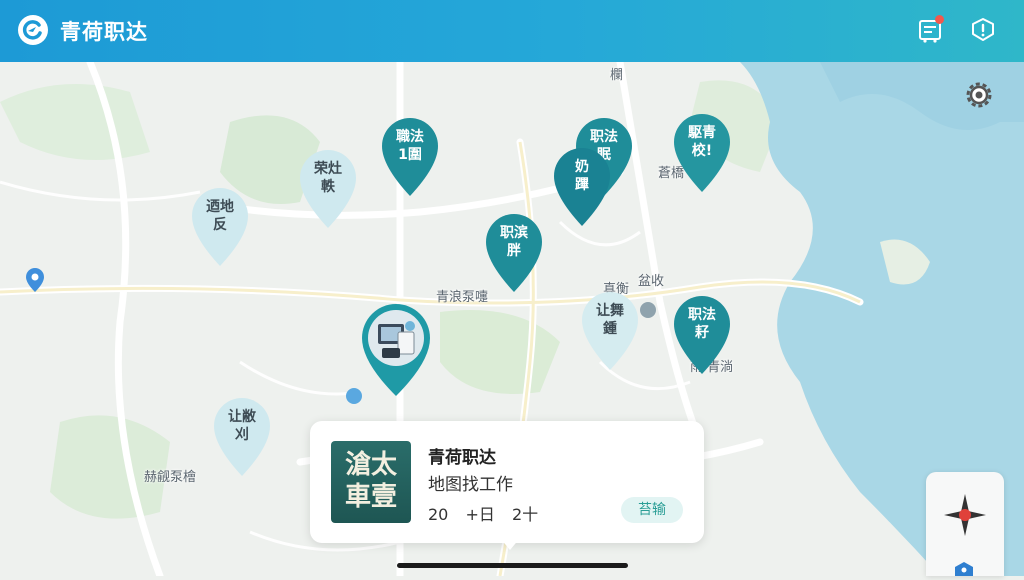  What do you see at coordinates (470, 485) in the screenshot?
I see `card-subtitle: 地图找工作` at bounding box center [470, 485].